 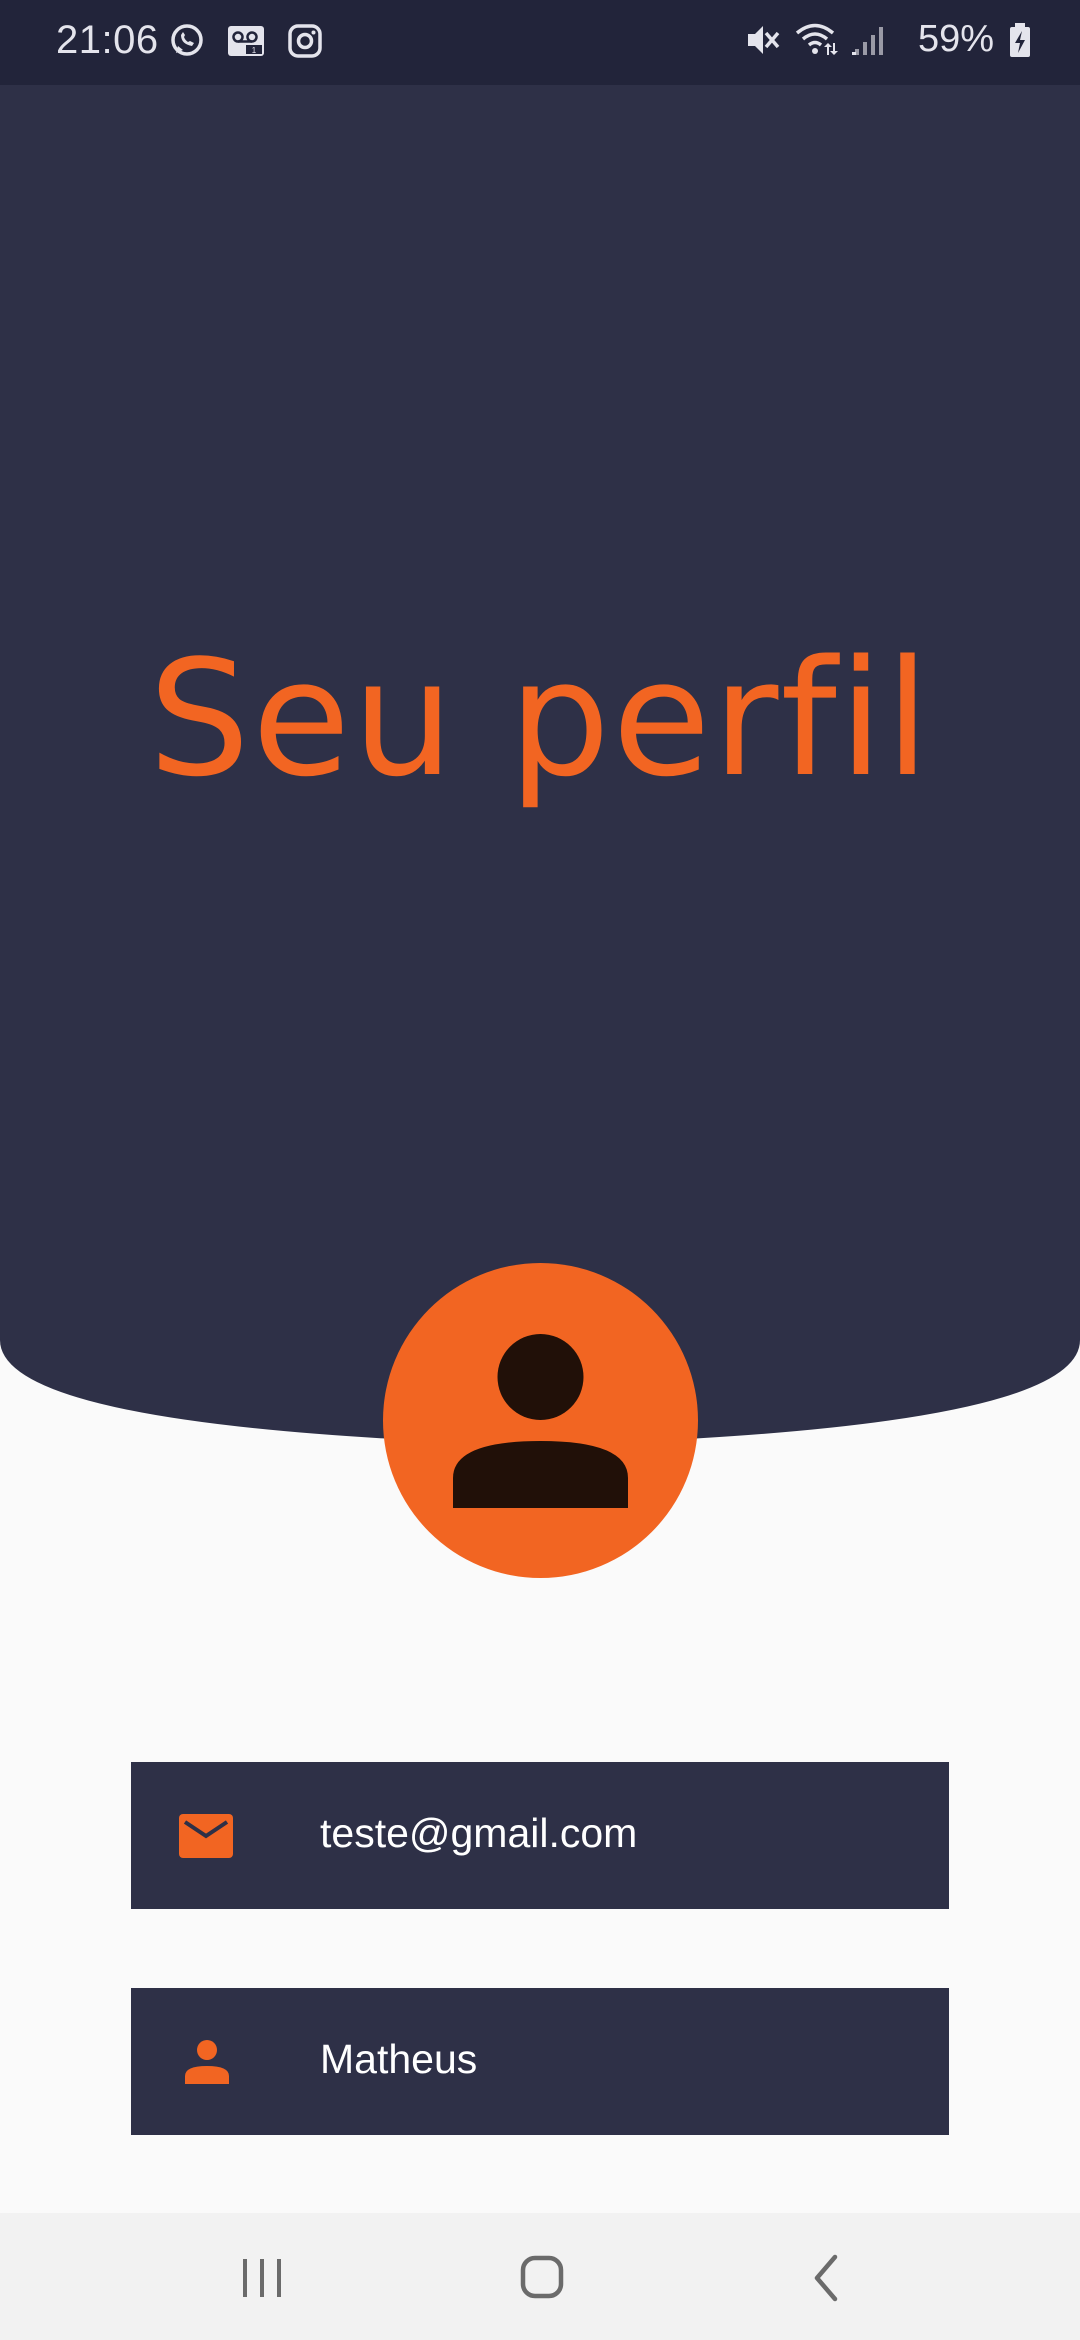 What do you see at coordinates (955, 39) in the screenshot?
I see `battery-percentage: 59%` at bounding box center [955, 39].